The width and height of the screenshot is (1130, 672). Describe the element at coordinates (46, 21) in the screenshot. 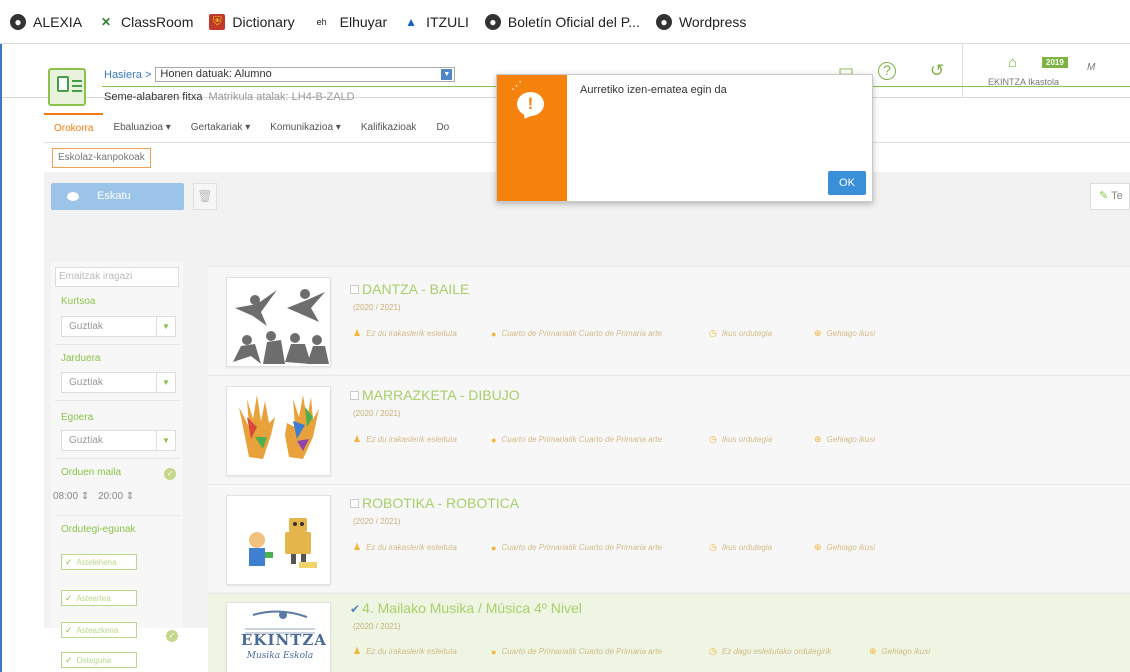

I see `bookmark-alexia: ● ALEXIA` at that location.